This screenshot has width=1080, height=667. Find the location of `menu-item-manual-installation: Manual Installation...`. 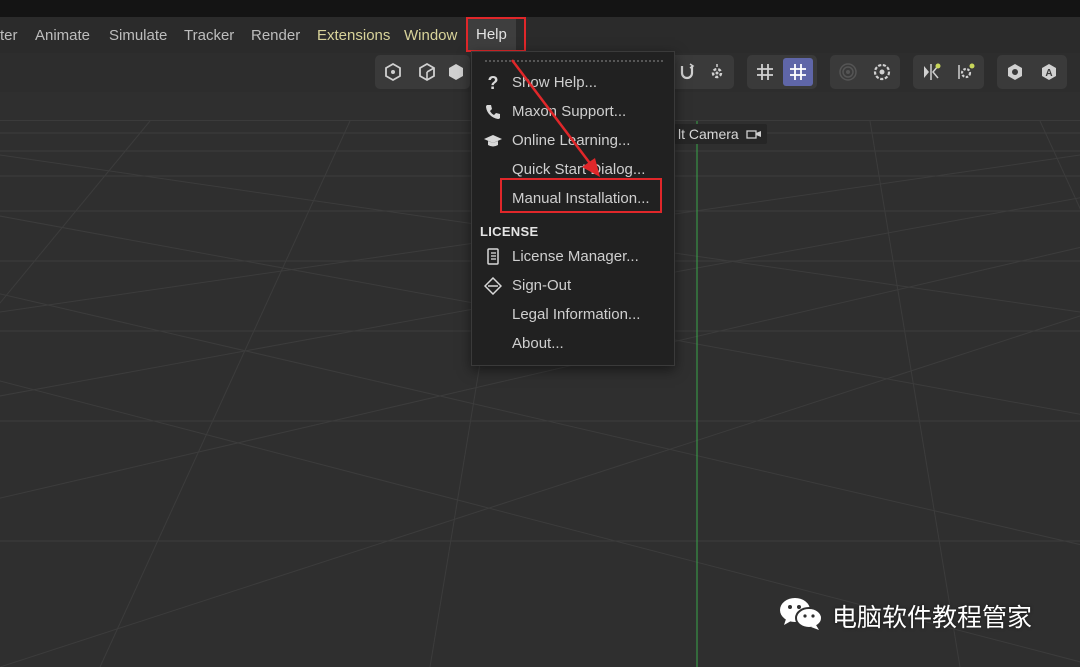

menu-item-manual-installation: Manual Installation... is located at coordinates (574, 198).